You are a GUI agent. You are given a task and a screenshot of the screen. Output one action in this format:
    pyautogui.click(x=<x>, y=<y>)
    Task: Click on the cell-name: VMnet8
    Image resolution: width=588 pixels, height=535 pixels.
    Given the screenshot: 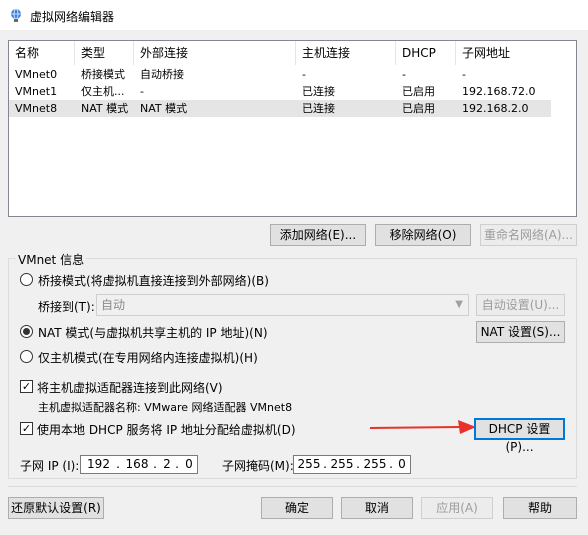 What is the action you would take?
    pyautogui.click(x=36, y=108)
    